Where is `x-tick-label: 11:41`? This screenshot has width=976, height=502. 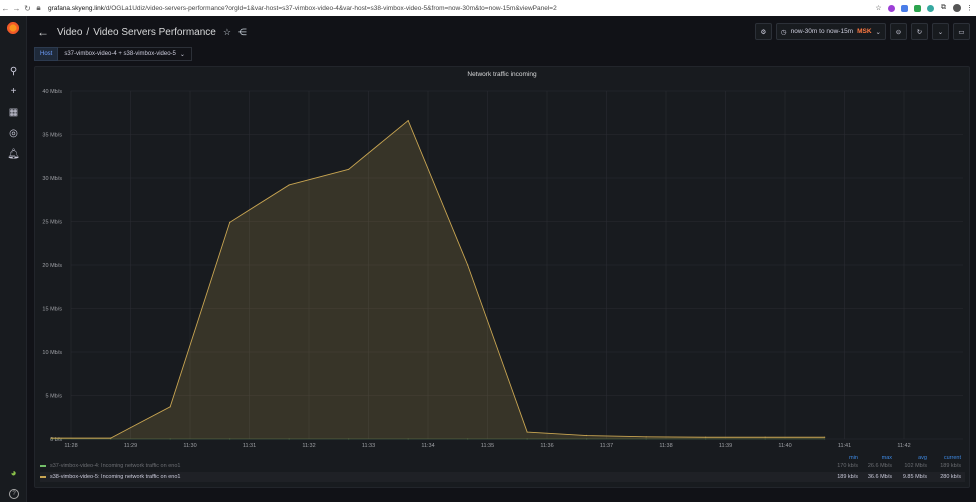 x-tick-label: 11:41 is located at coordinates (844, 445).